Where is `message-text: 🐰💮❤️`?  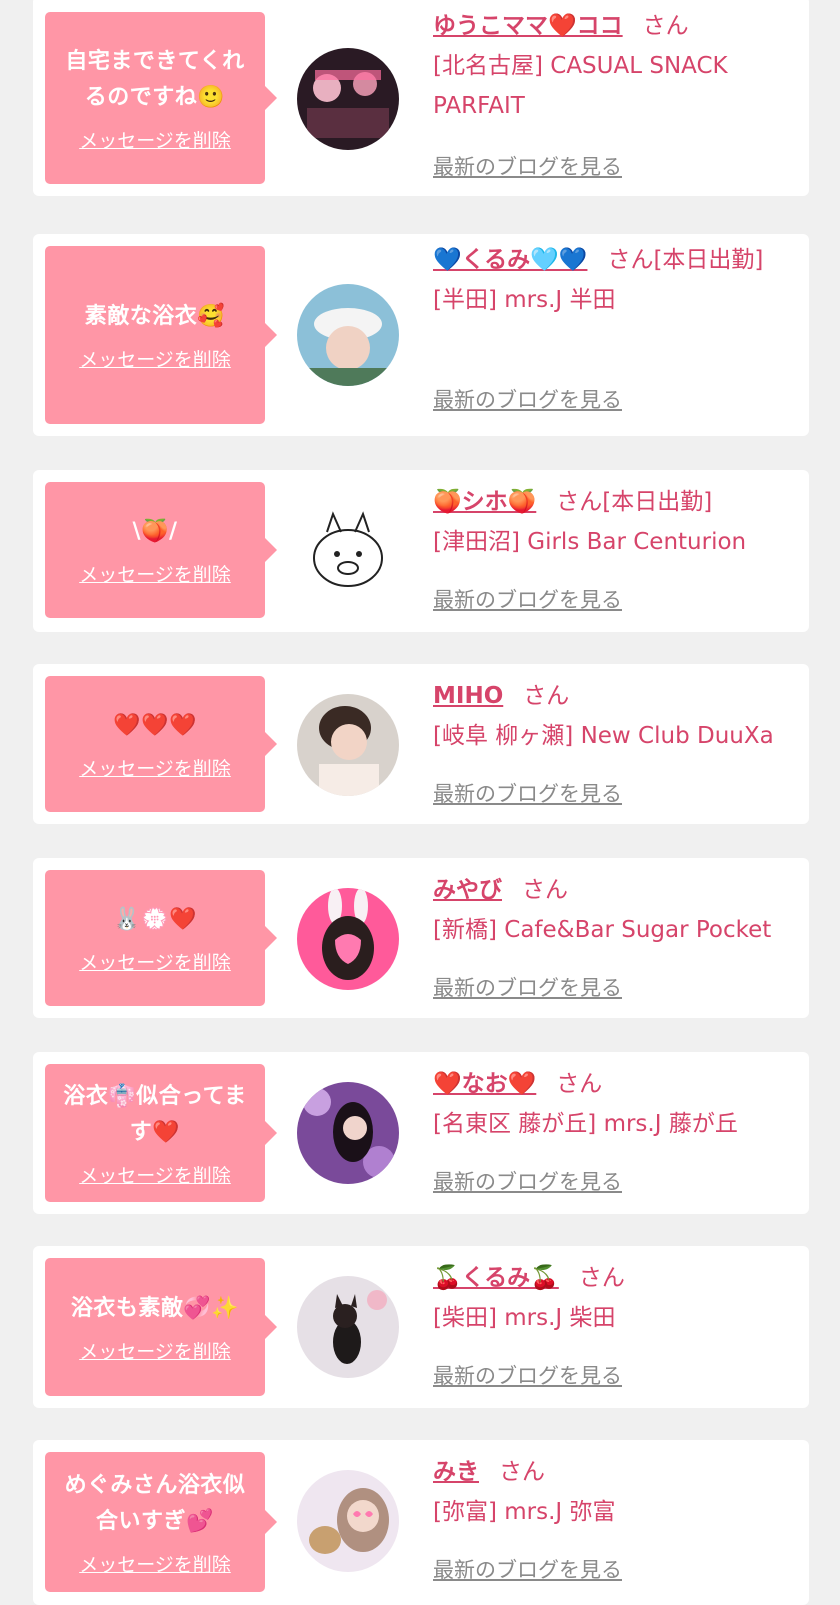
message-text: 🐰💮❤️ is located at coordinates (155, 919).